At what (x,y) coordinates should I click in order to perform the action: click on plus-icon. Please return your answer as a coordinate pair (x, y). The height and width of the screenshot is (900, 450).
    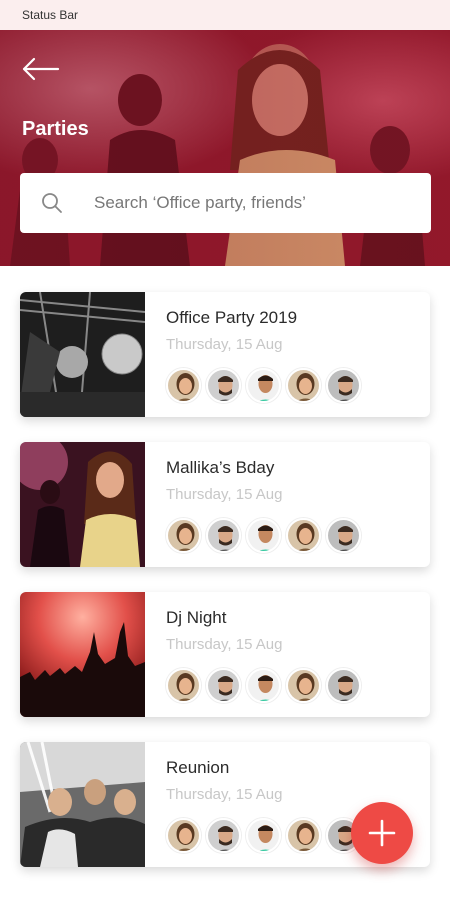
    Looking at the image, I should click on (382, 833).